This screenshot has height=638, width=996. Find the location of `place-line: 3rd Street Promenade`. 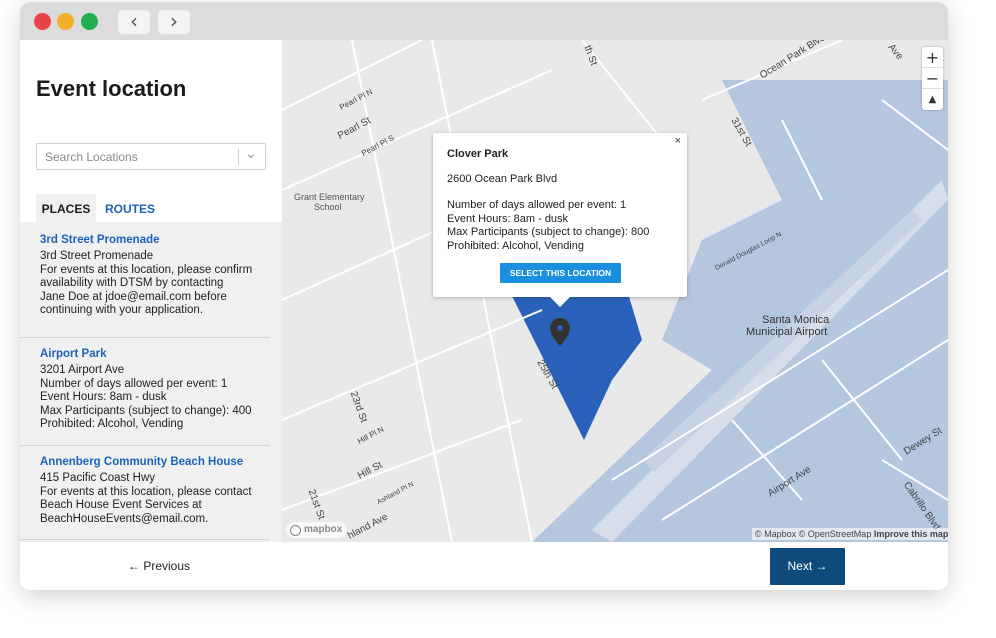

place-line: 3rd Street Promenade is located at coordinates (97, 256).